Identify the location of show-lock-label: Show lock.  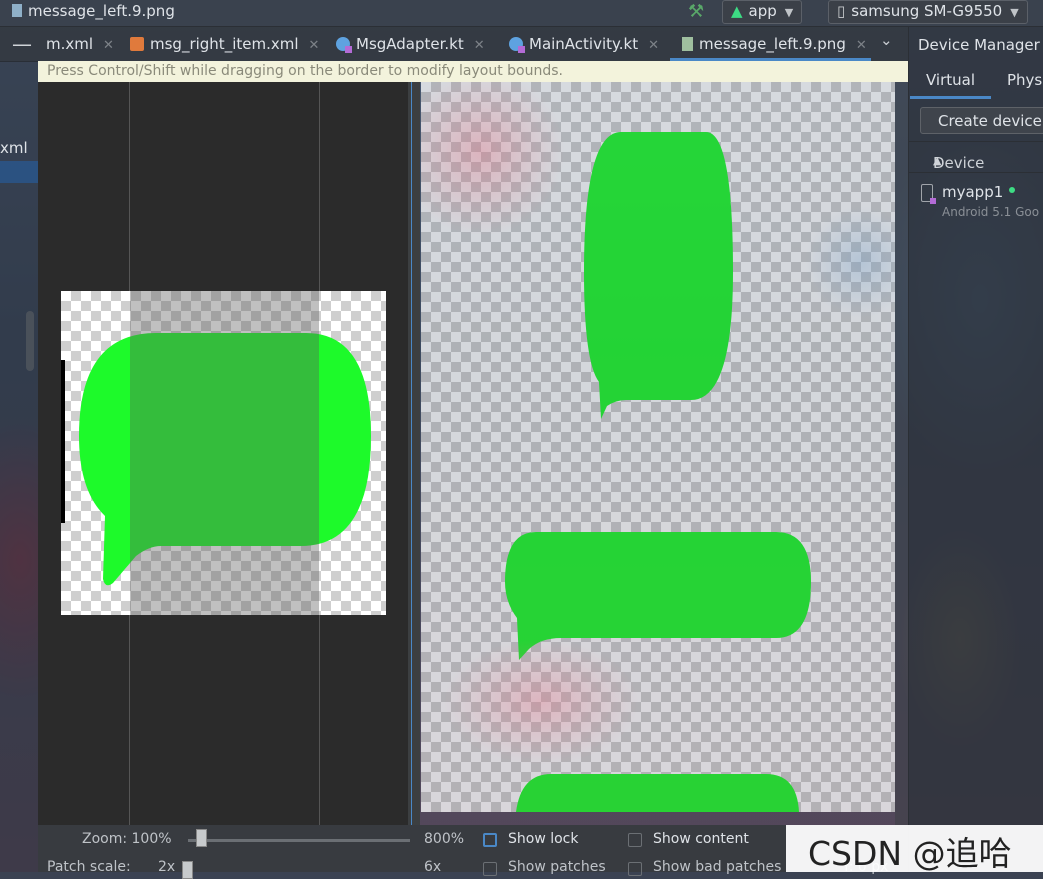
(543, 839).